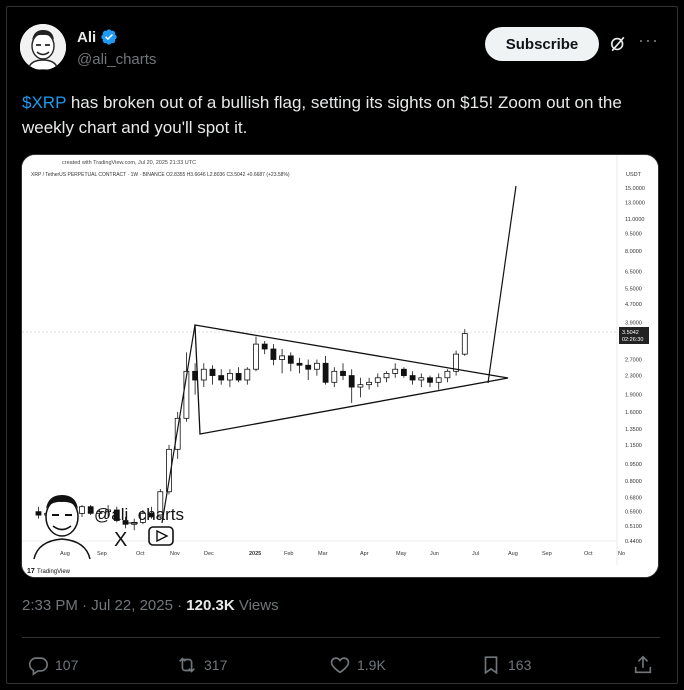 This screenshot has width=684, height=690. I want to click on x-tick-label: 2025, so click(255, 554).